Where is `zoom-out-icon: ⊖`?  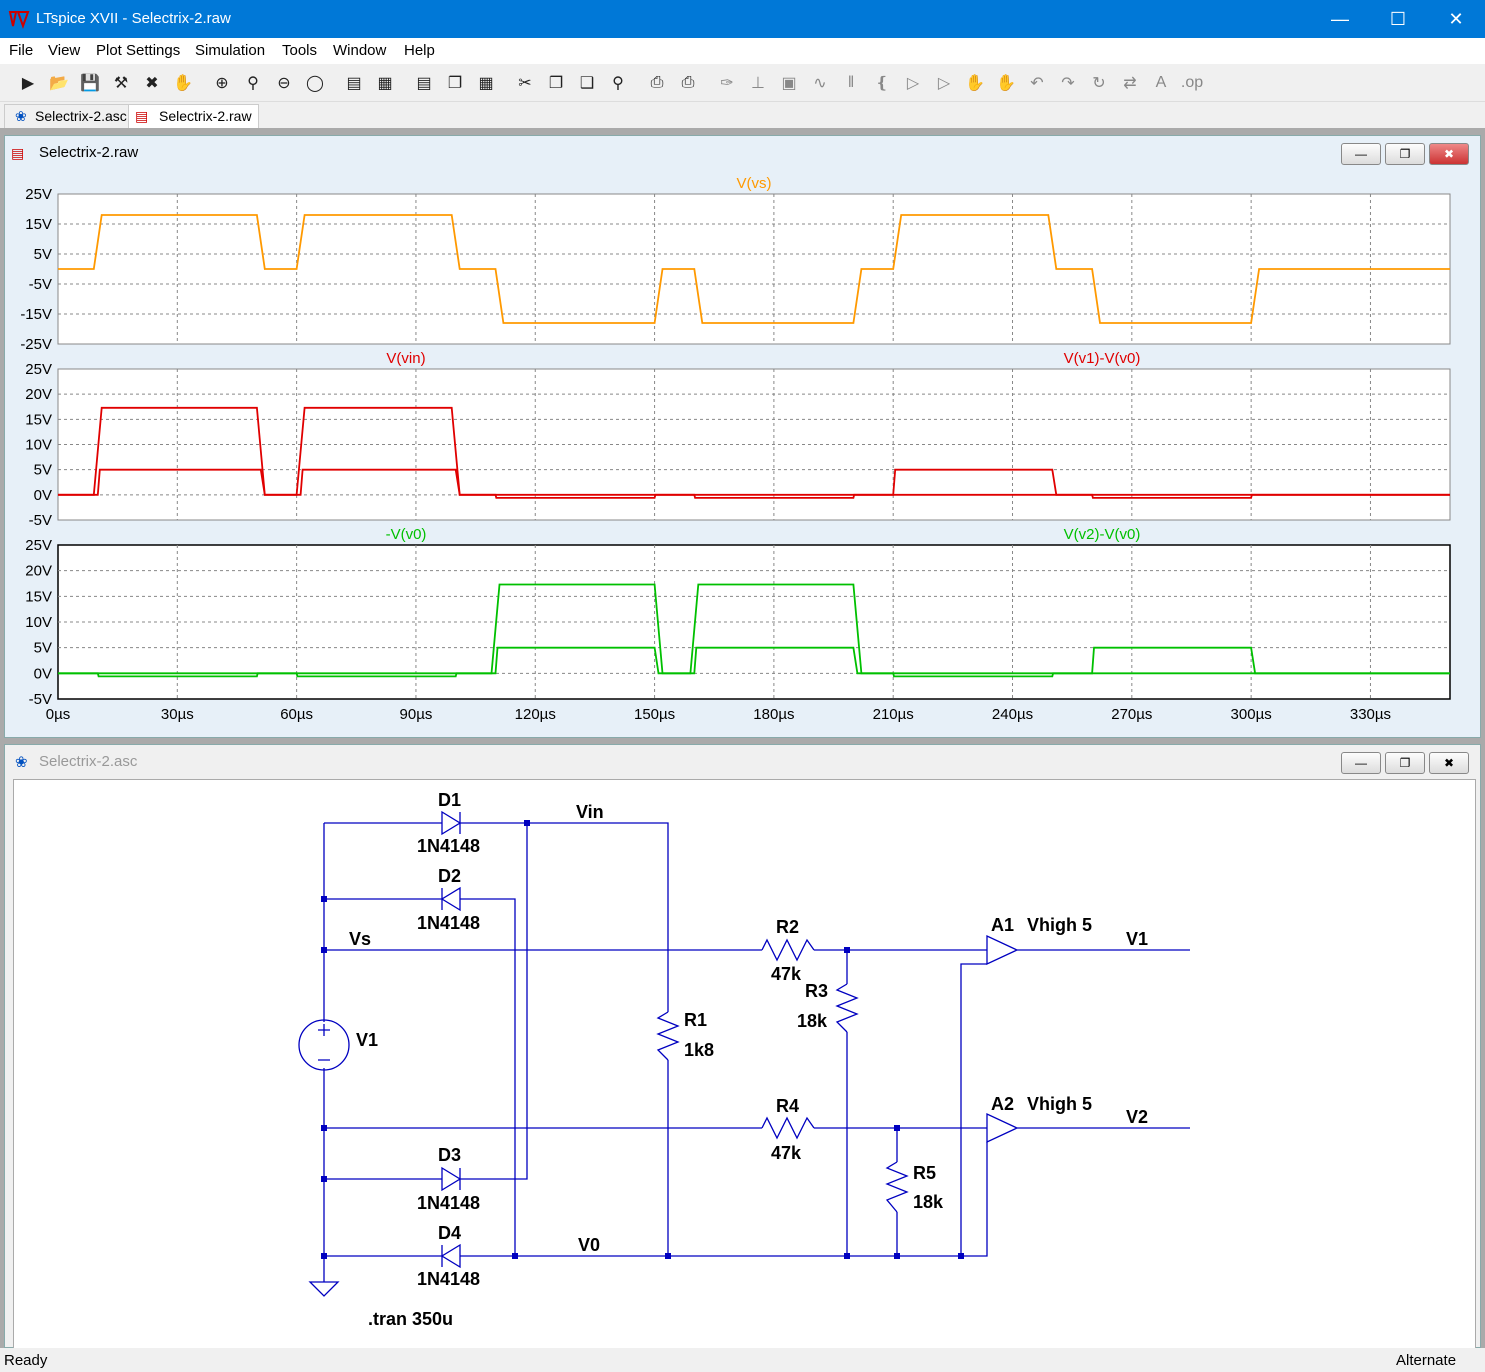 zoom-out-icon: ⊖ is located at coordinates (284, 83).